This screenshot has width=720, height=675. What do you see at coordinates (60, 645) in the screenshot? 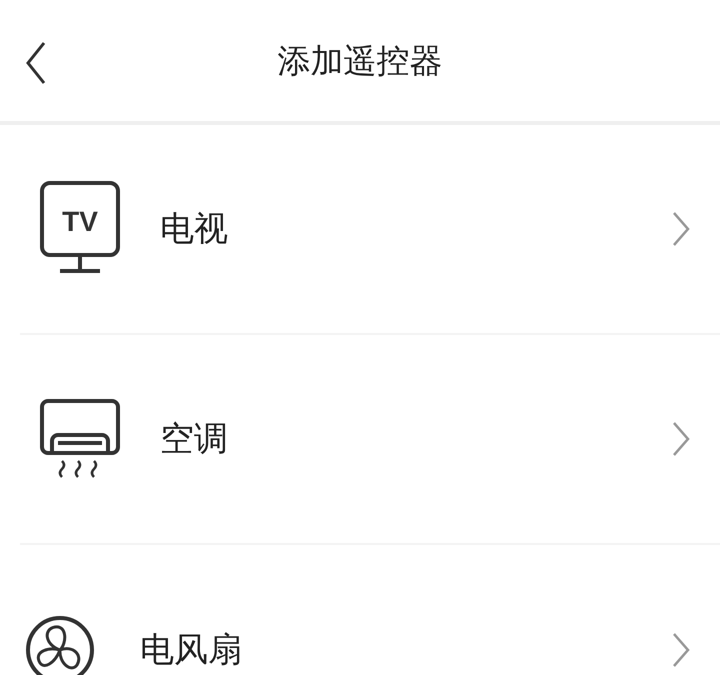
I see `fan-icon` at bounding box center [60, 645].